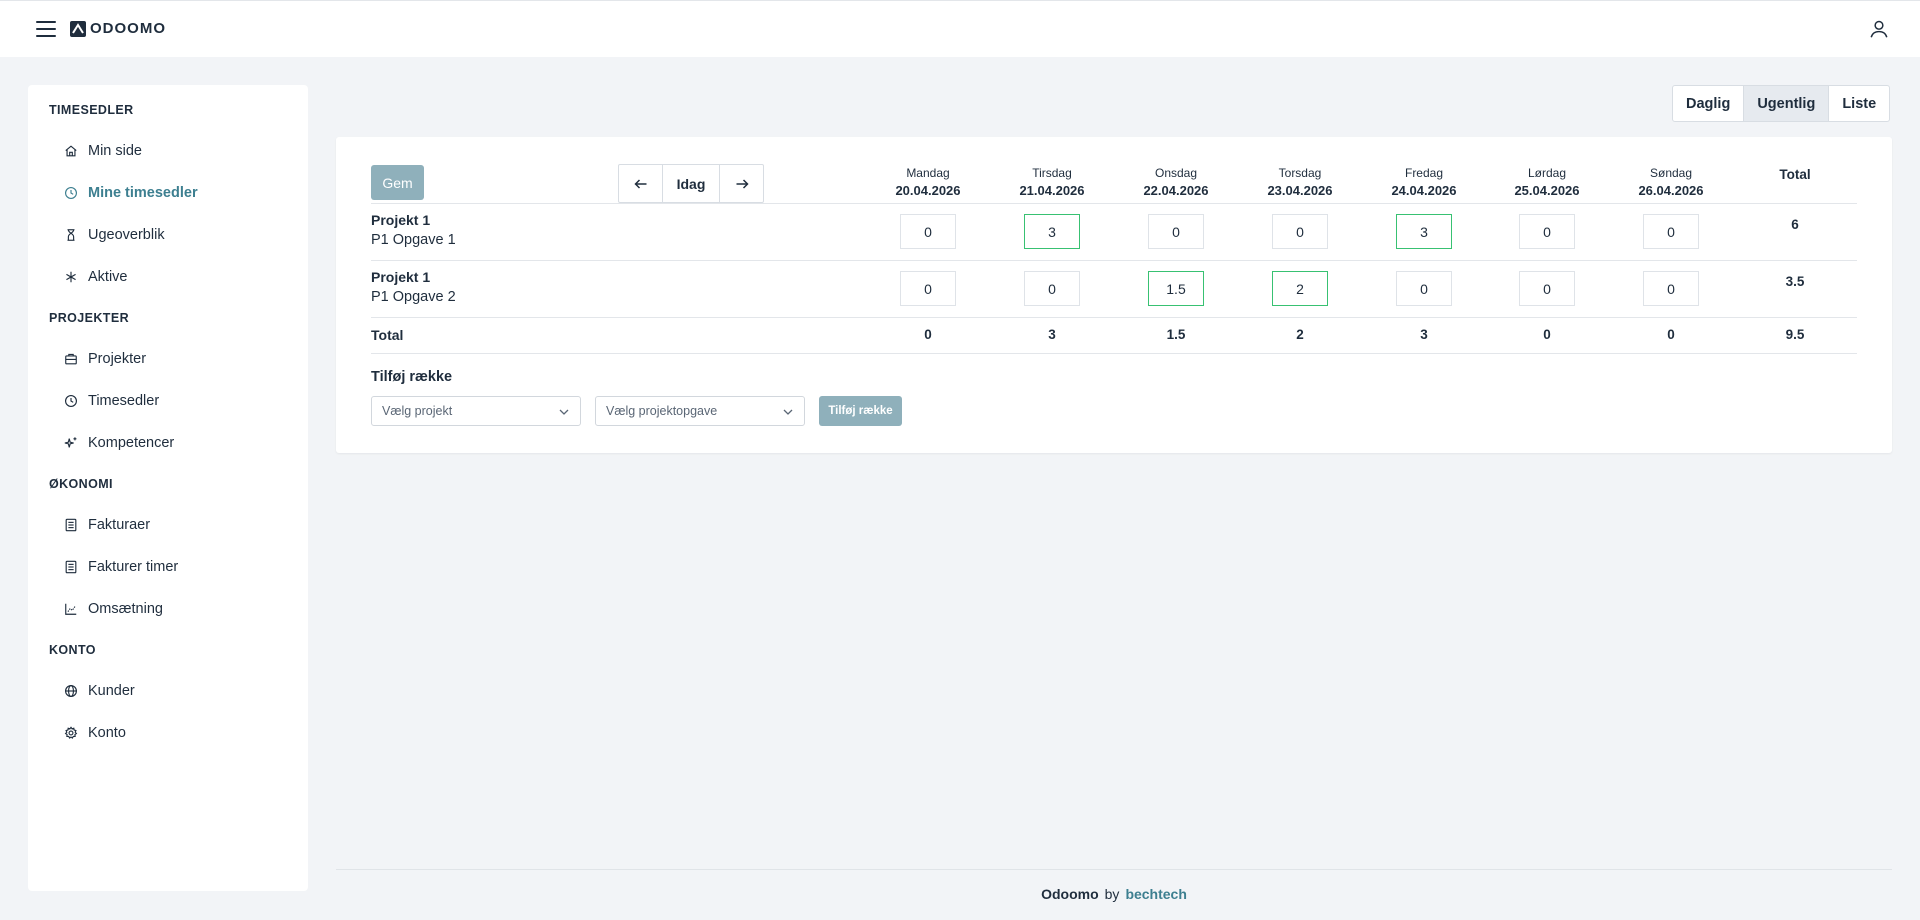 The width and height of the screenshot is (1920, 920). Describe the element at coordinates (1112, 894) in the screenshot. I see `footer-by: by` at that location.